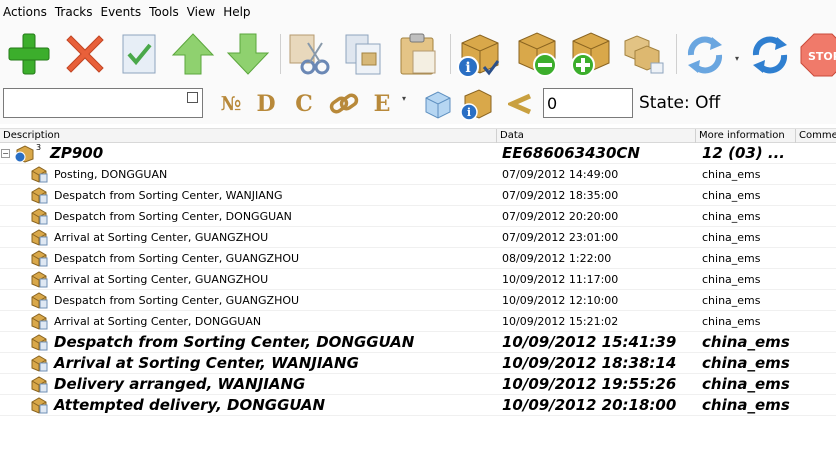 Image resolution: width=836 pixels, height=461 pixels. I want to click on filter-dropdown-arrow: ▾, so click(404, 98).